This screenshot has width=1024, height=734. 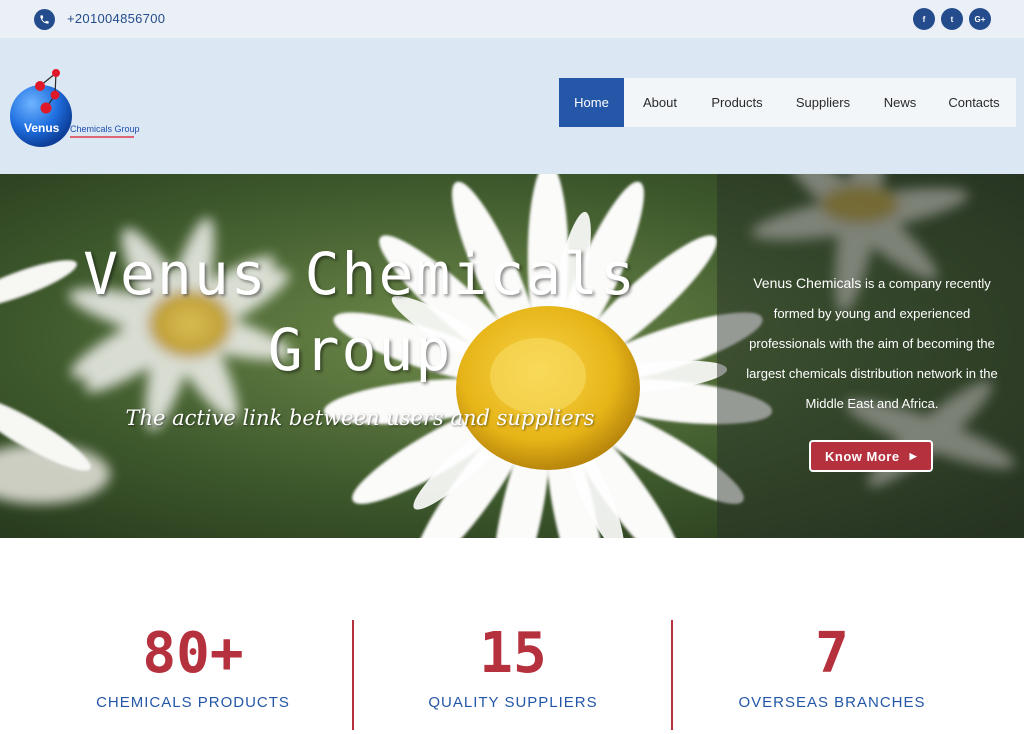 I want to click on top-bar: +201004856700 f t G+, so click(x=512, y=19).